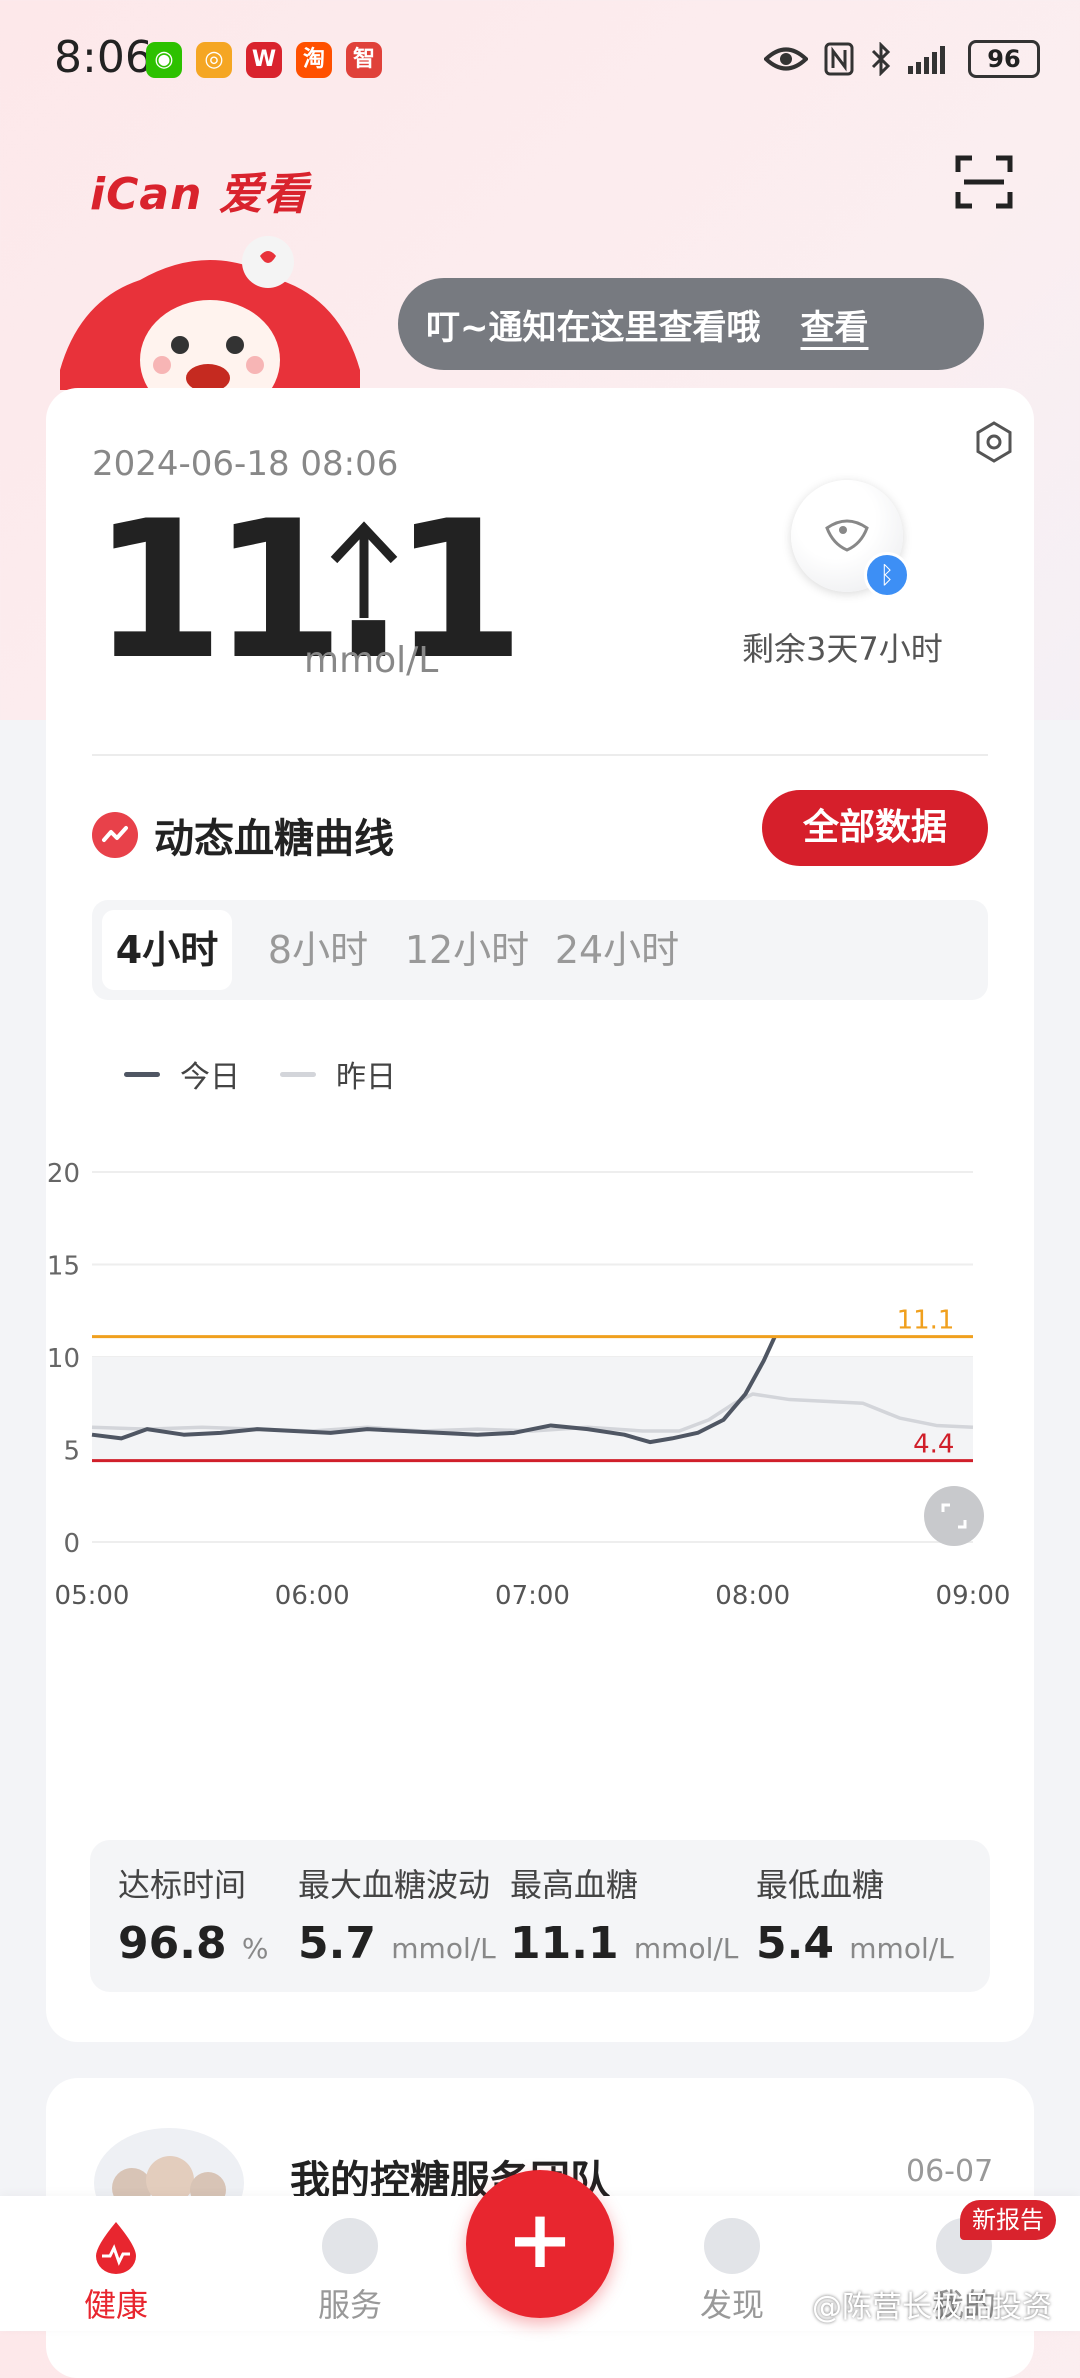 This screenshot has height=2378, width=1080. What do you see at coordinates (115, 835) in the screenshot?
I see `curve-icon` at bounding box center [115, 835].